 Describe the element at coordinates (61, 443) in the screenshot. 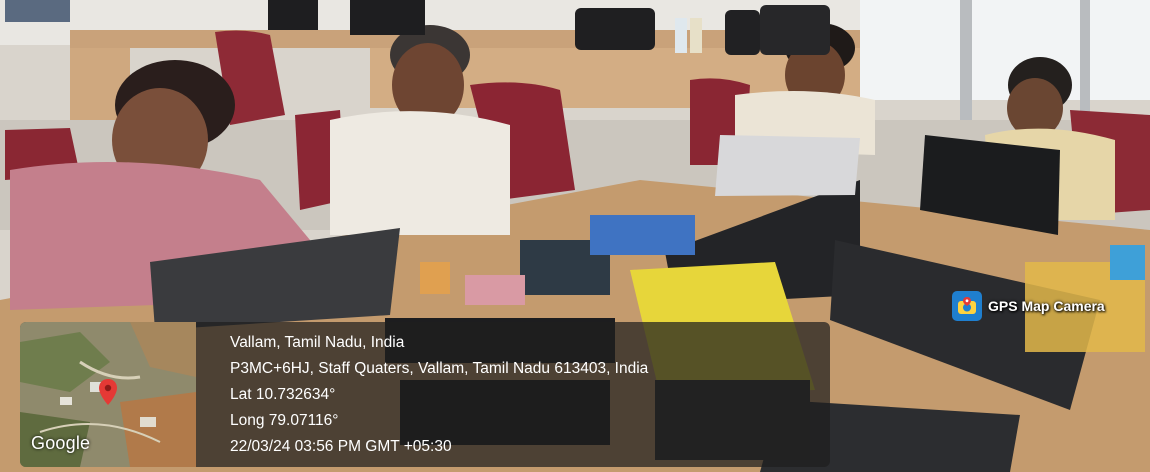

I see `google-map-attribution: Google` at that location.